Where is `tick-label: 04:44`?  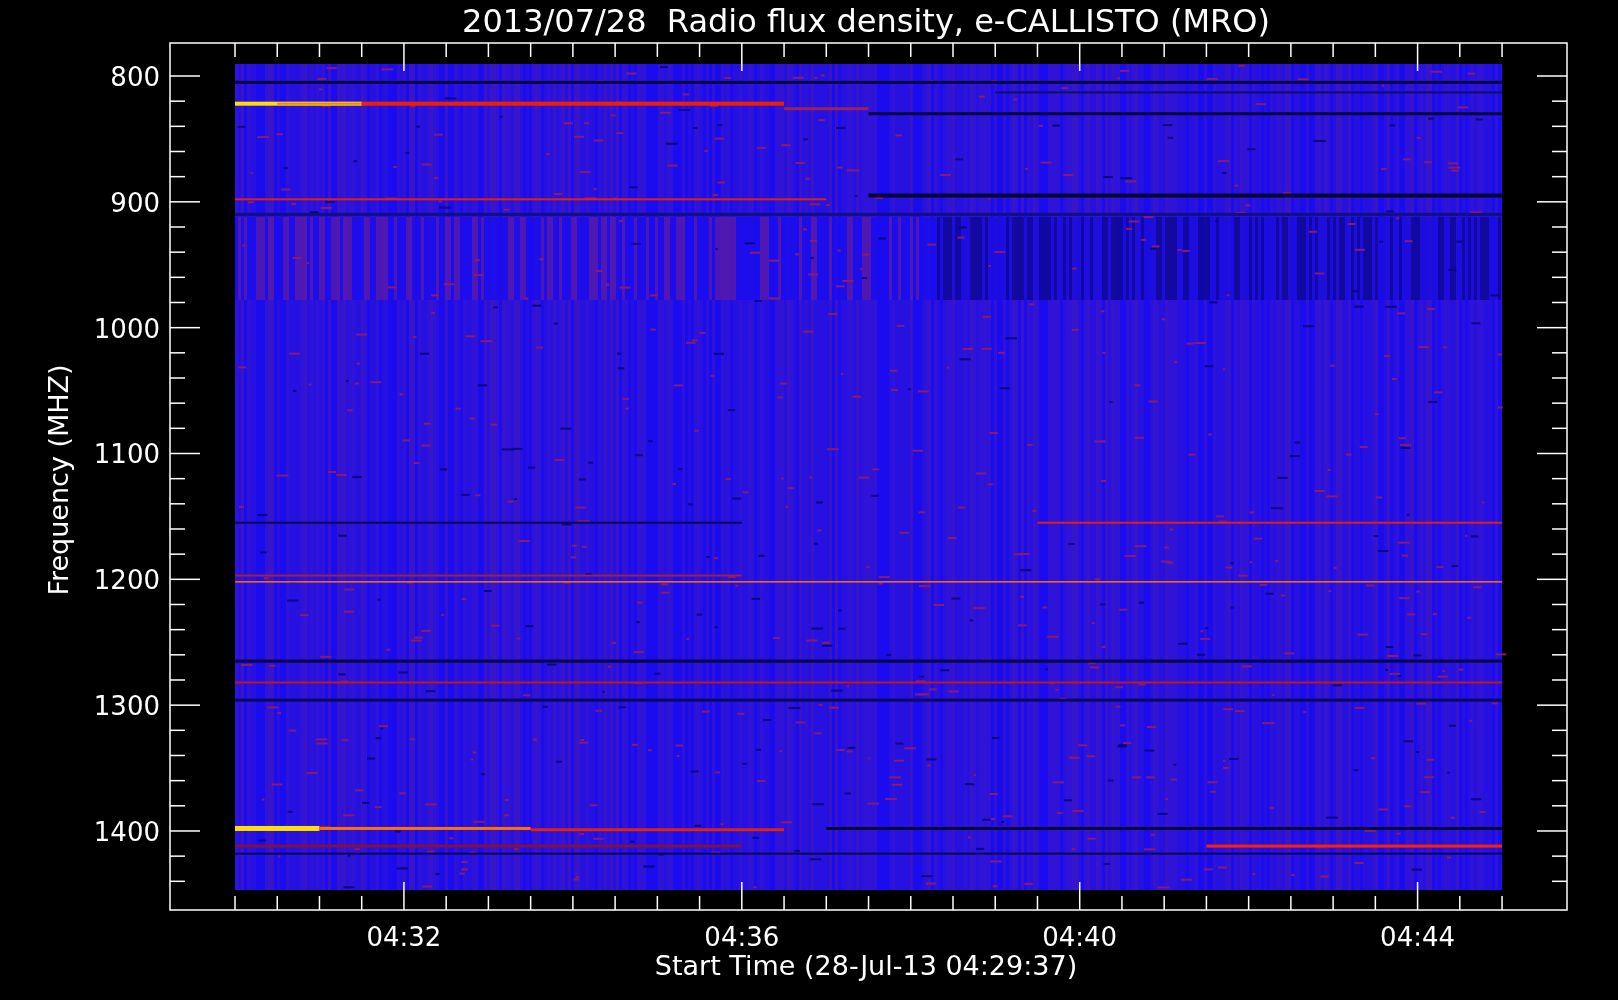 tick-label: 04:44 is located at coordinates (1418, 937).